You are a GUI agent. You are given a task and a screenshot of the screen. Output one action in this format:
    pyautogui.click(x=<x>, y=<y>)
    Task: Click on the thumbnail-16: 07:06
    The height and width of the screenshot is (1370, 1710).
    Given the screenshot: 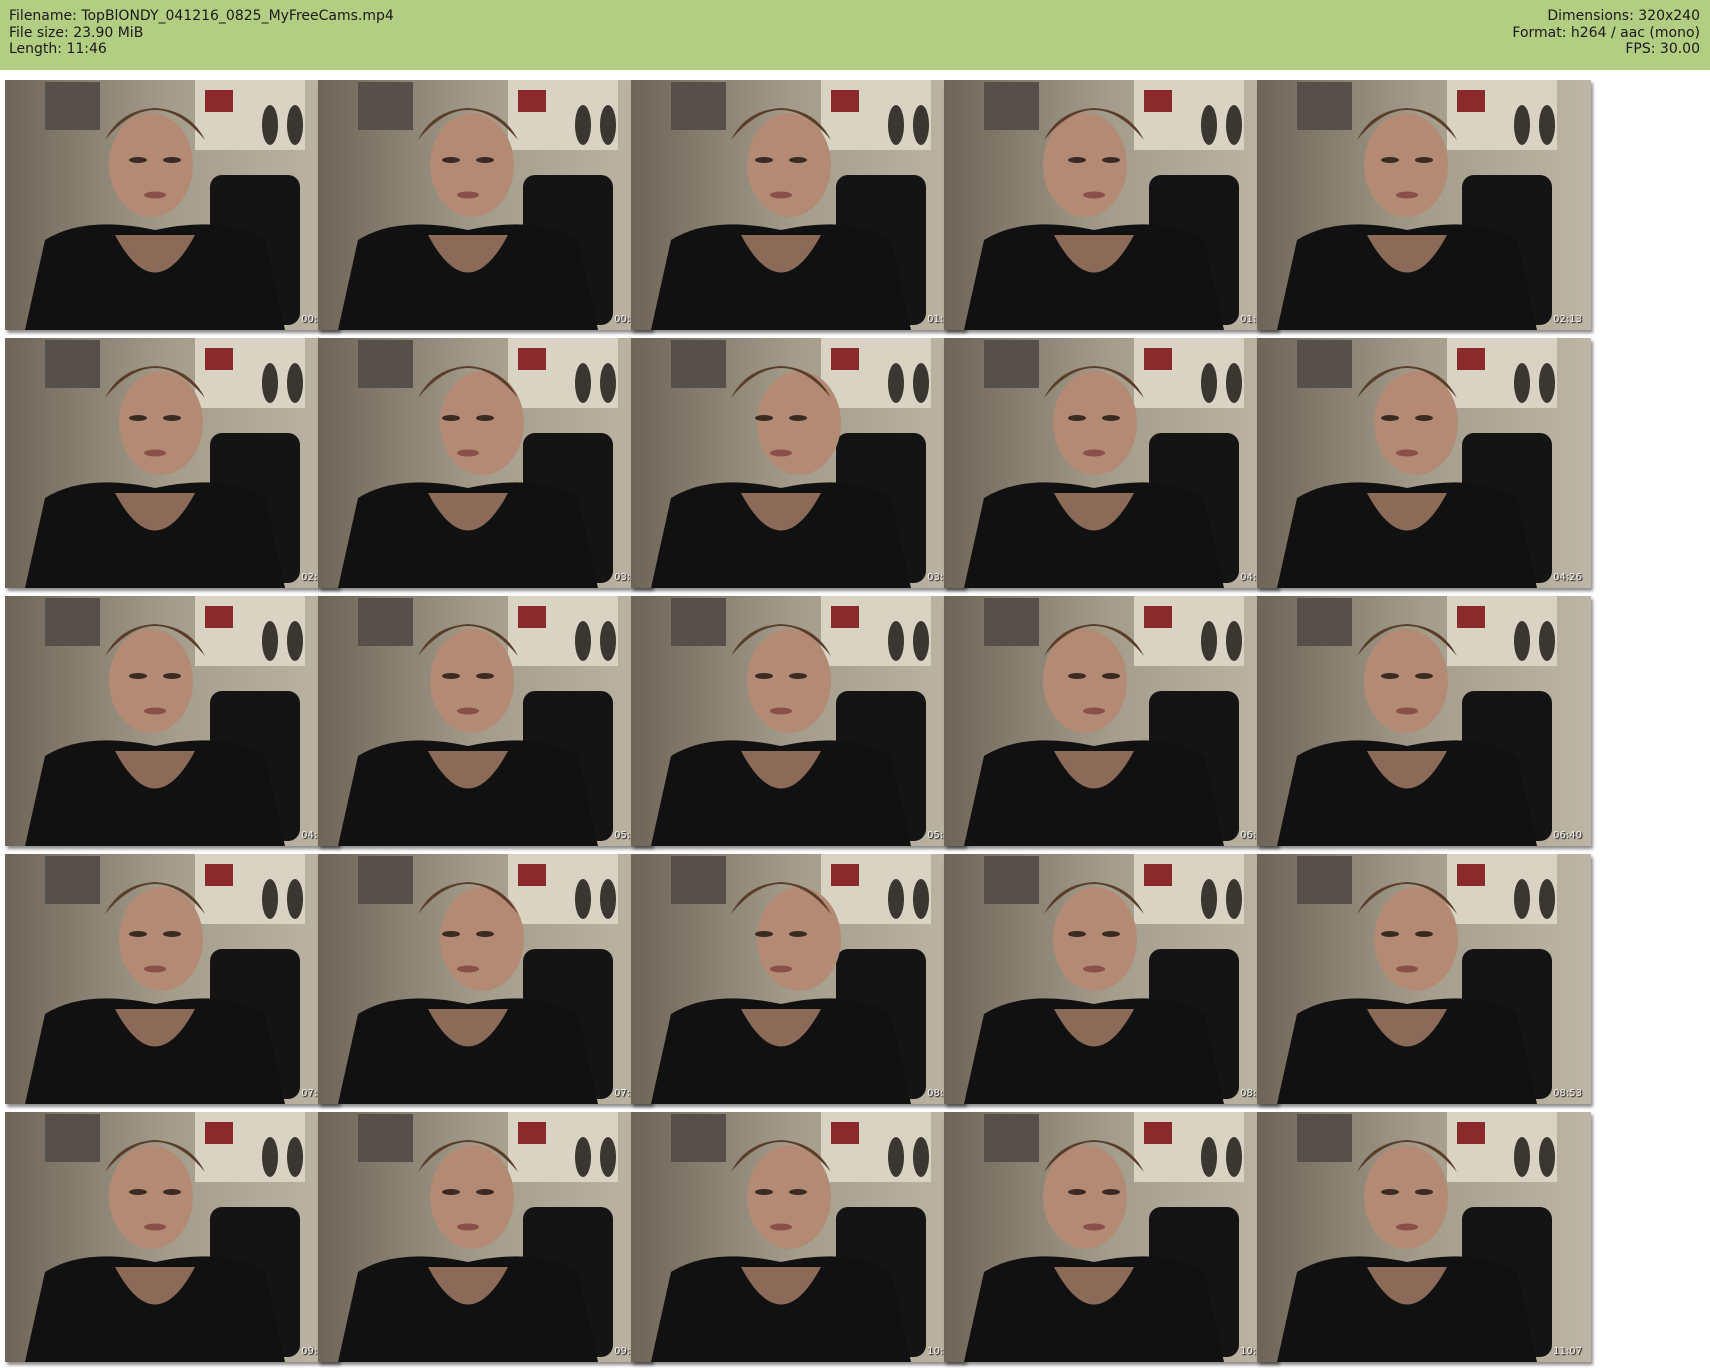 What is the action you would take?
    pyautogui.click(x=172, y=979)
    